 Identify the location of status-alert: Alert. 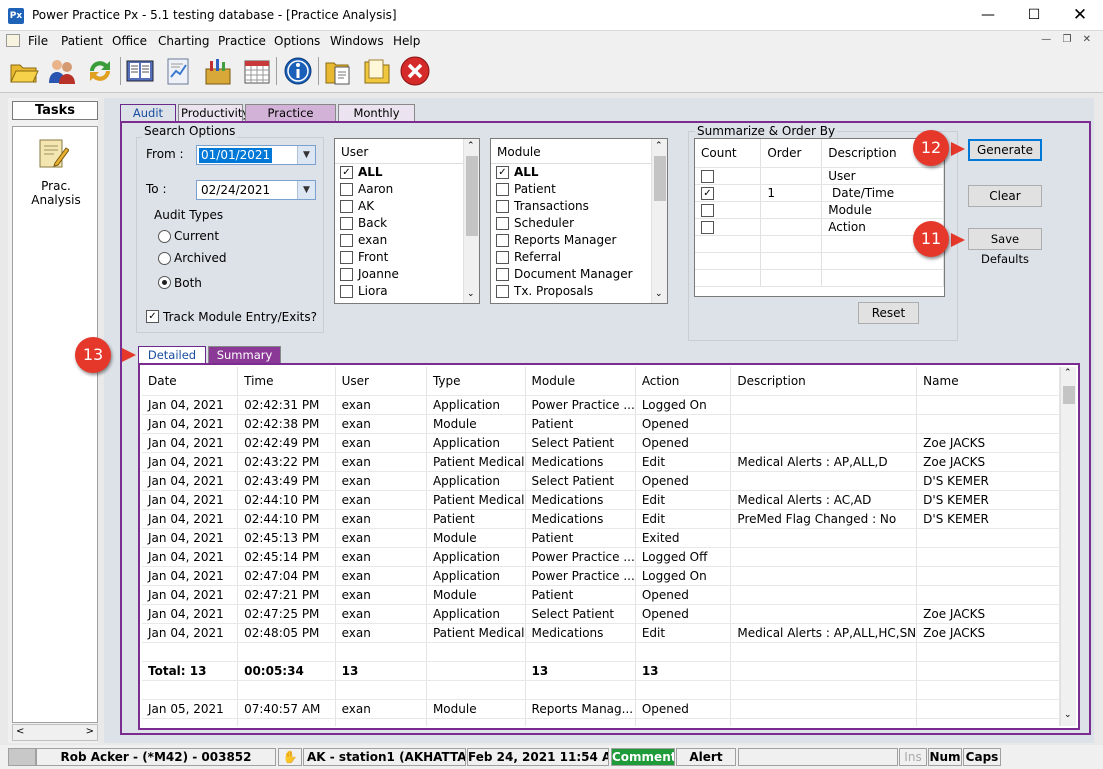
(706, 757).